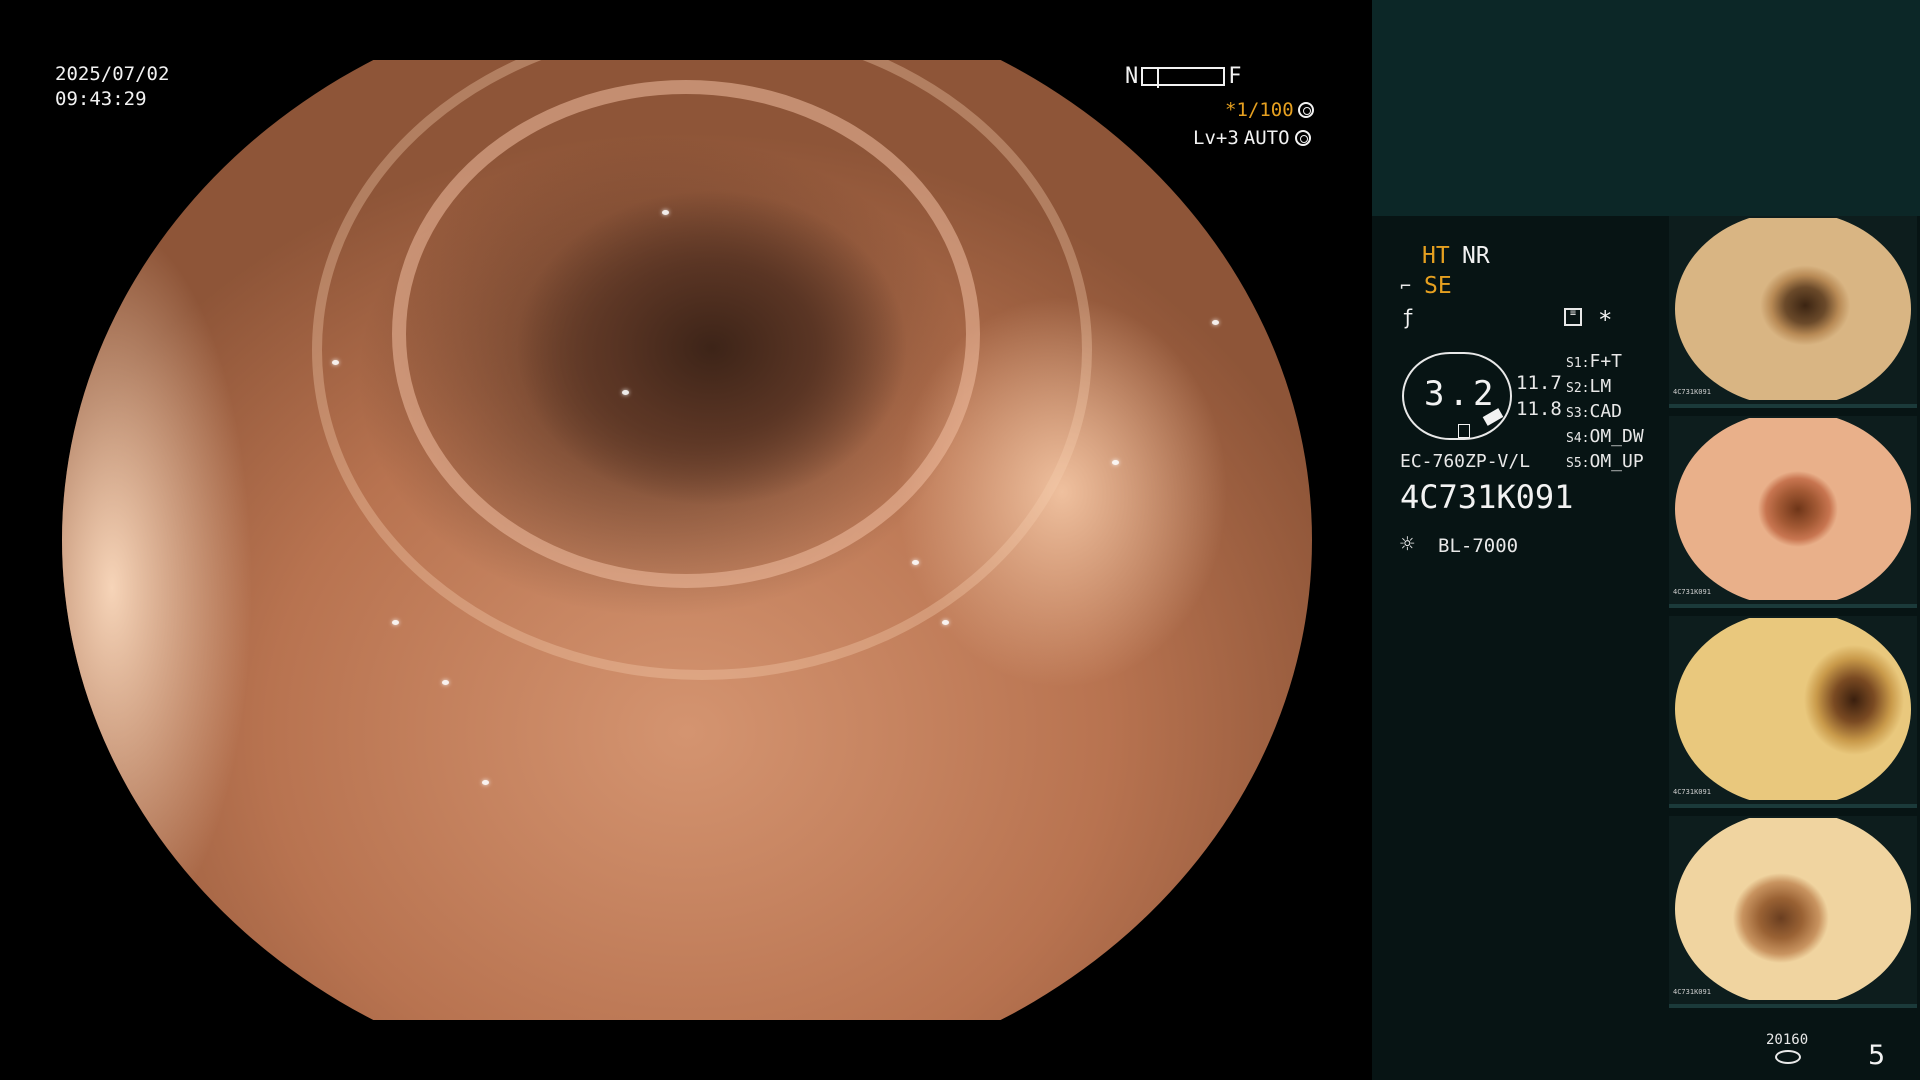 This screenshot has height=1080, width=1920. Describe the element at coordinates (1478, 546) in the screenshot. I see `light-source: BL-7000` at that location.